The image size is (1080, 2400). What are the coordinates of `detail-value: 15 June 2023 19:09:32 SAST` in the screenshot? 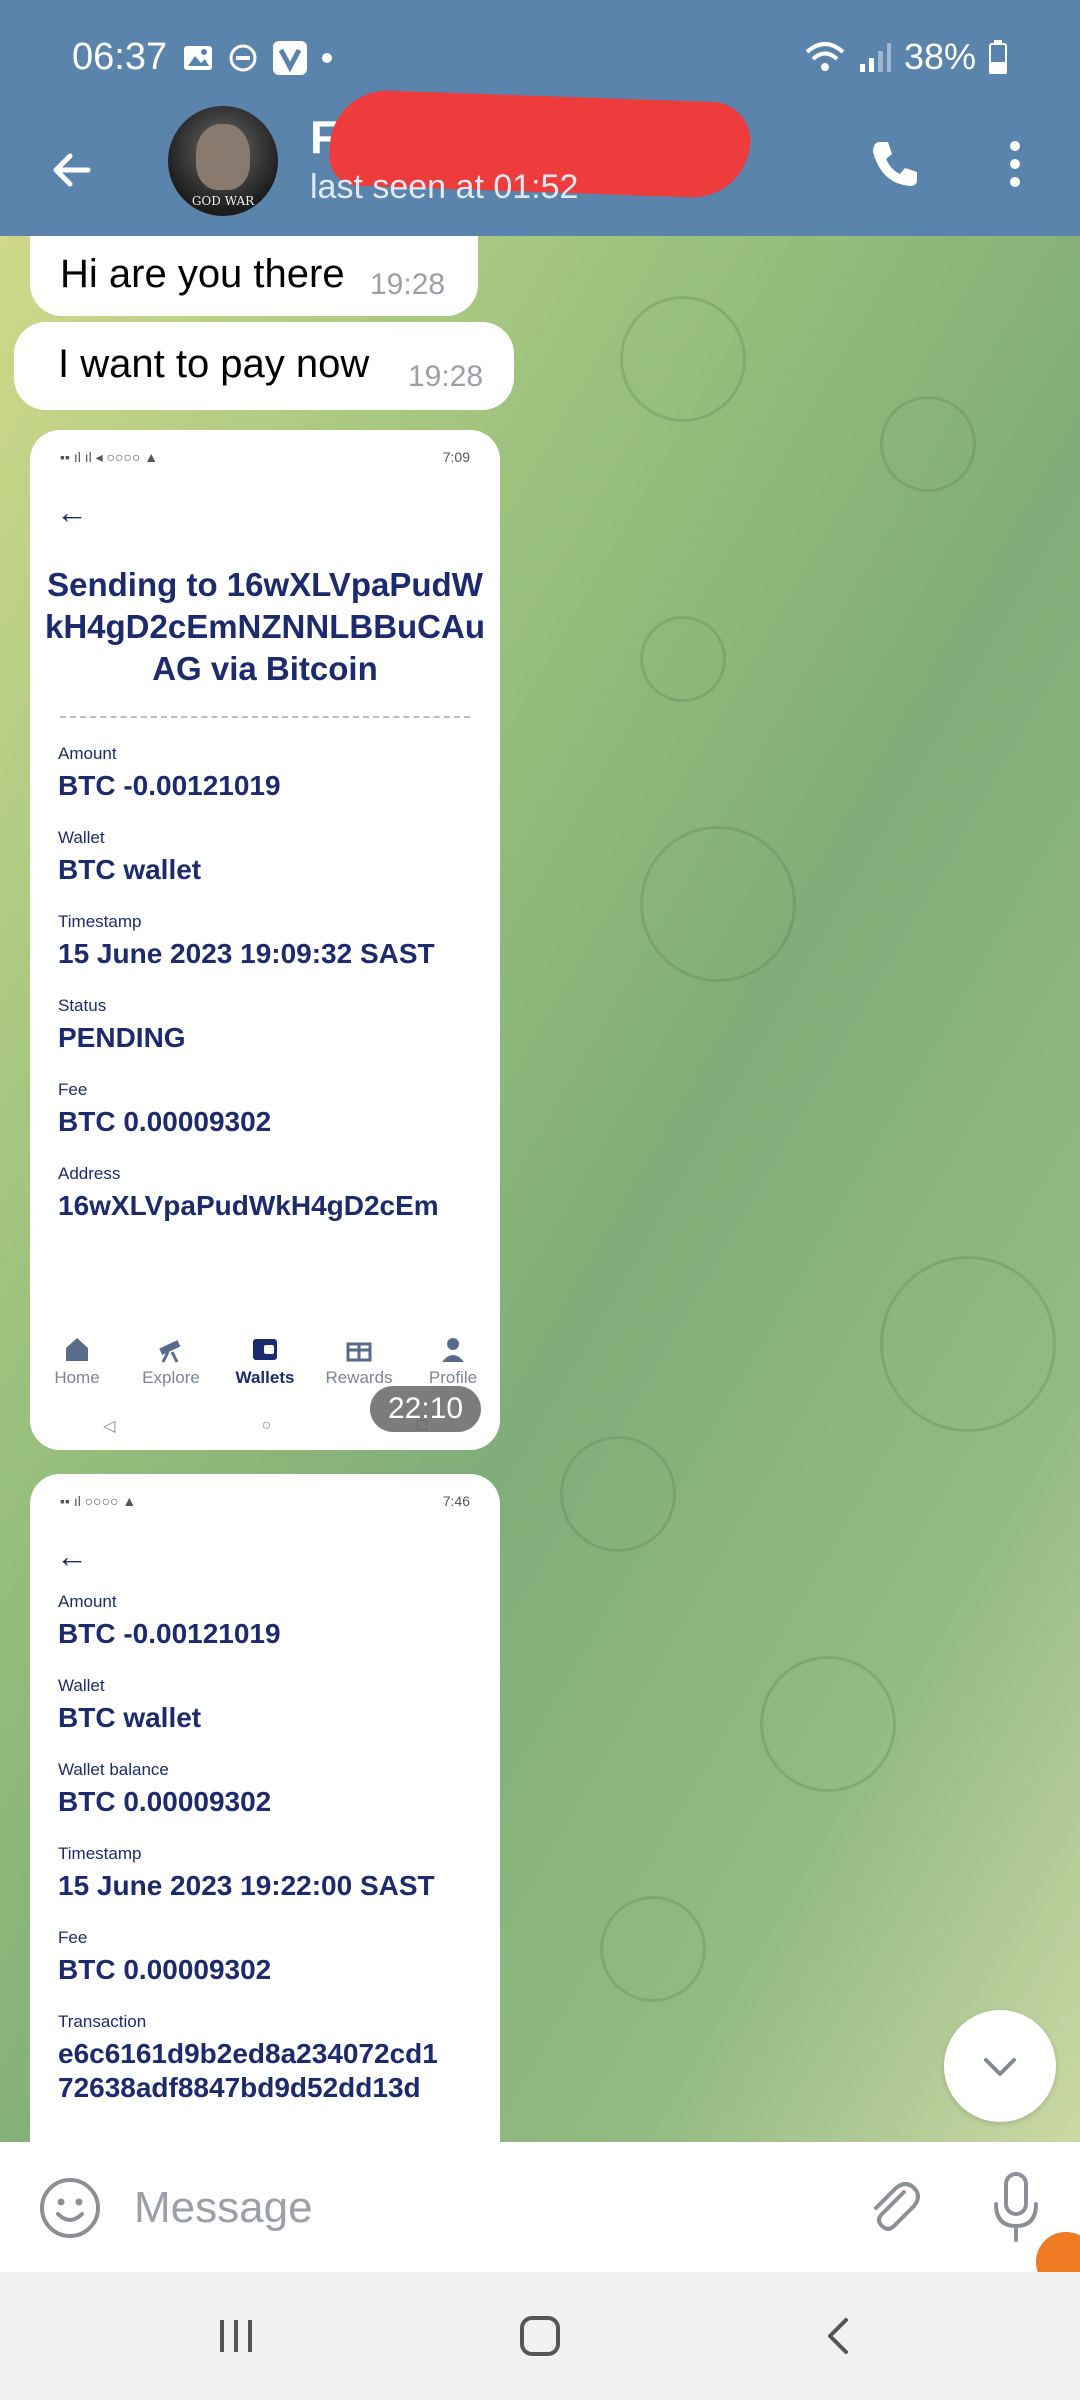 It's located at (246, 953).